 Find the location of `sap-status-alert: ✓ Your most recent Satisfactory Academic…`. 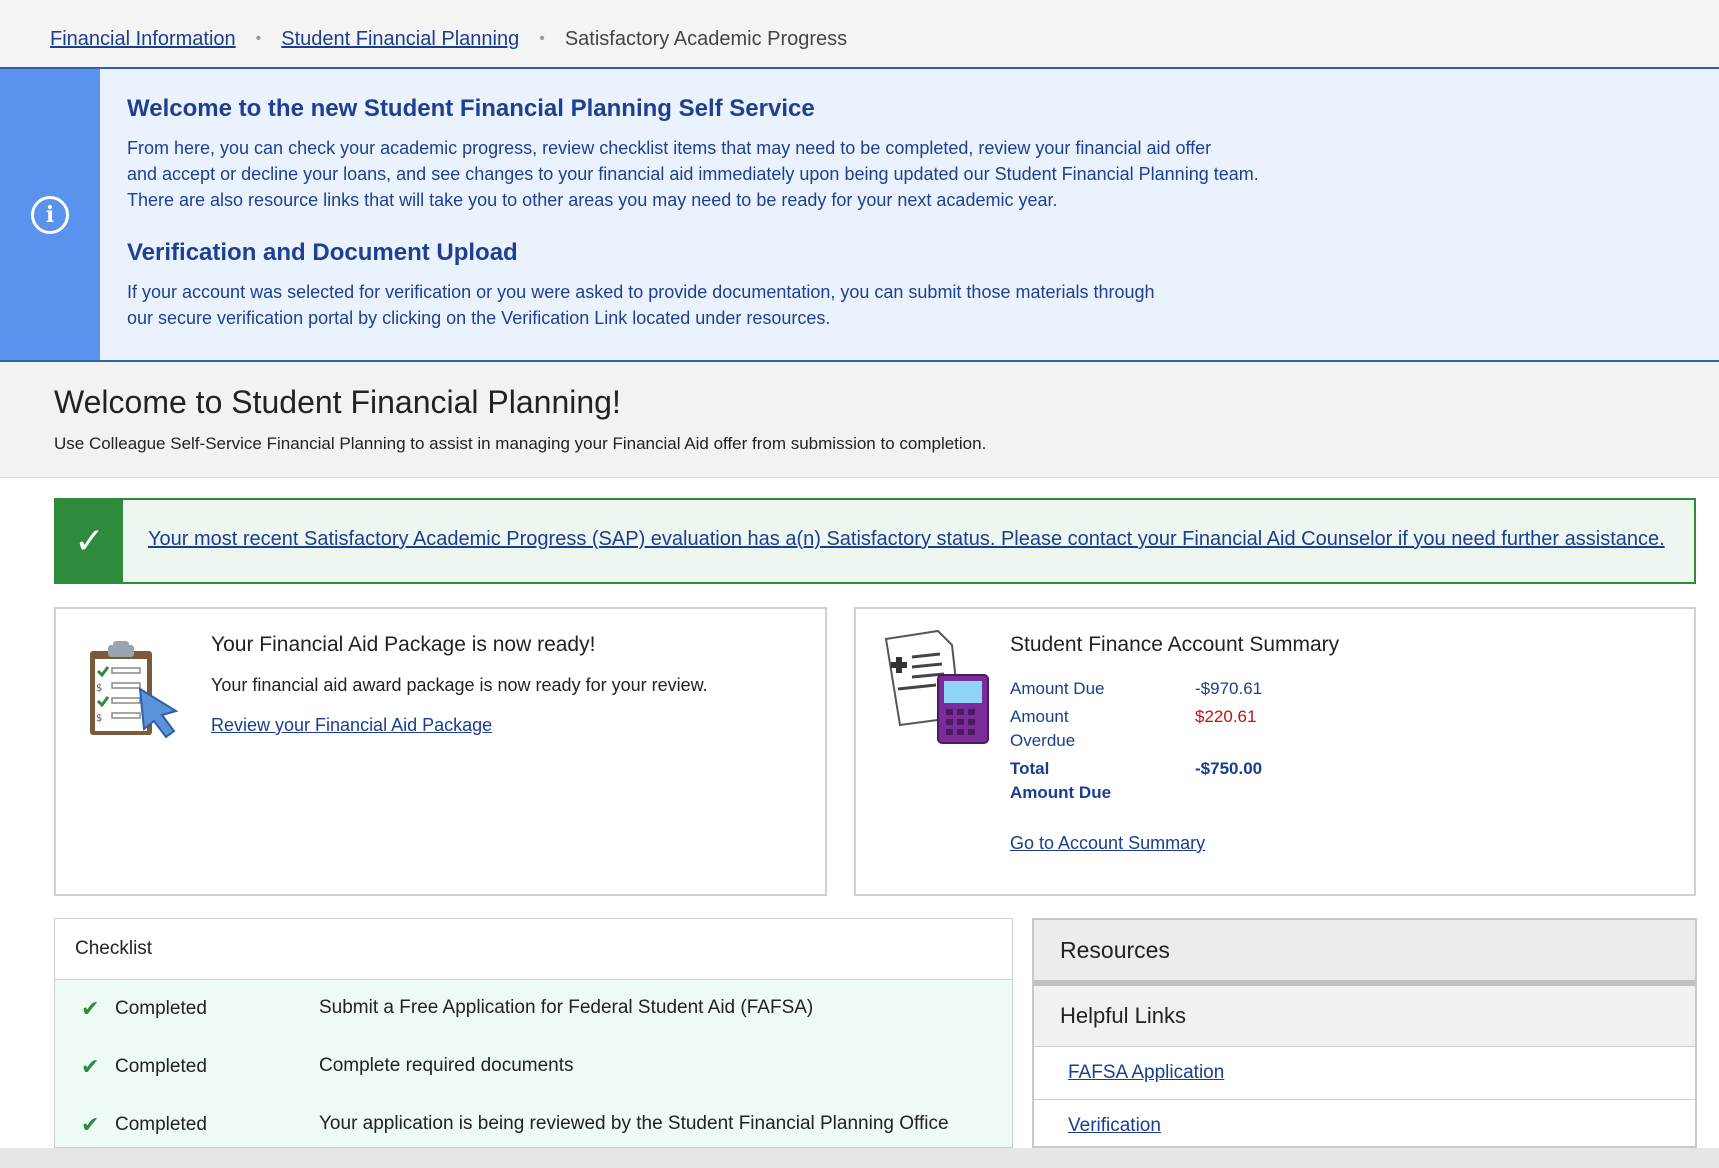

sap-status-alert: ✓ Your most recent Satisfactory Academic… is located at coordinates (875, 541).